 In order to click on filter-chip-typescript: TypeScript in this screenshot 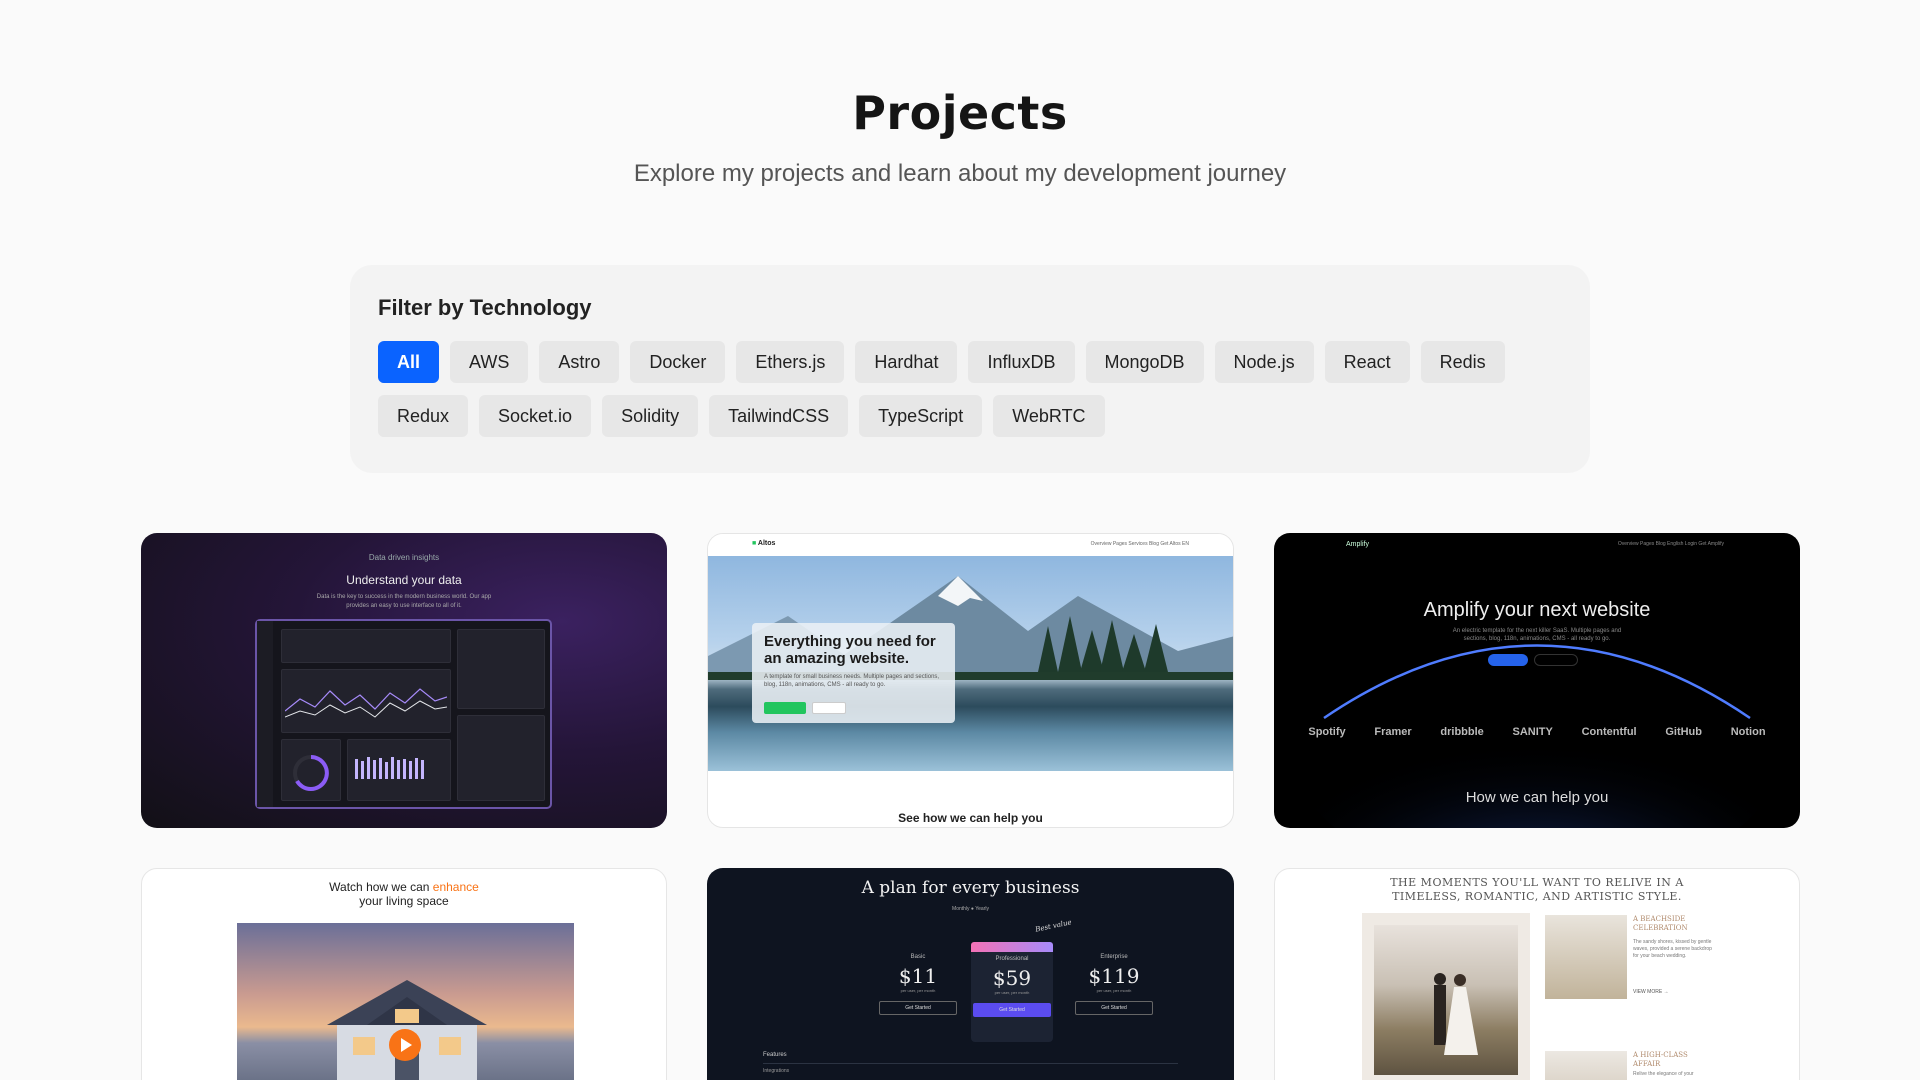, I will do `click(921, 416)`.